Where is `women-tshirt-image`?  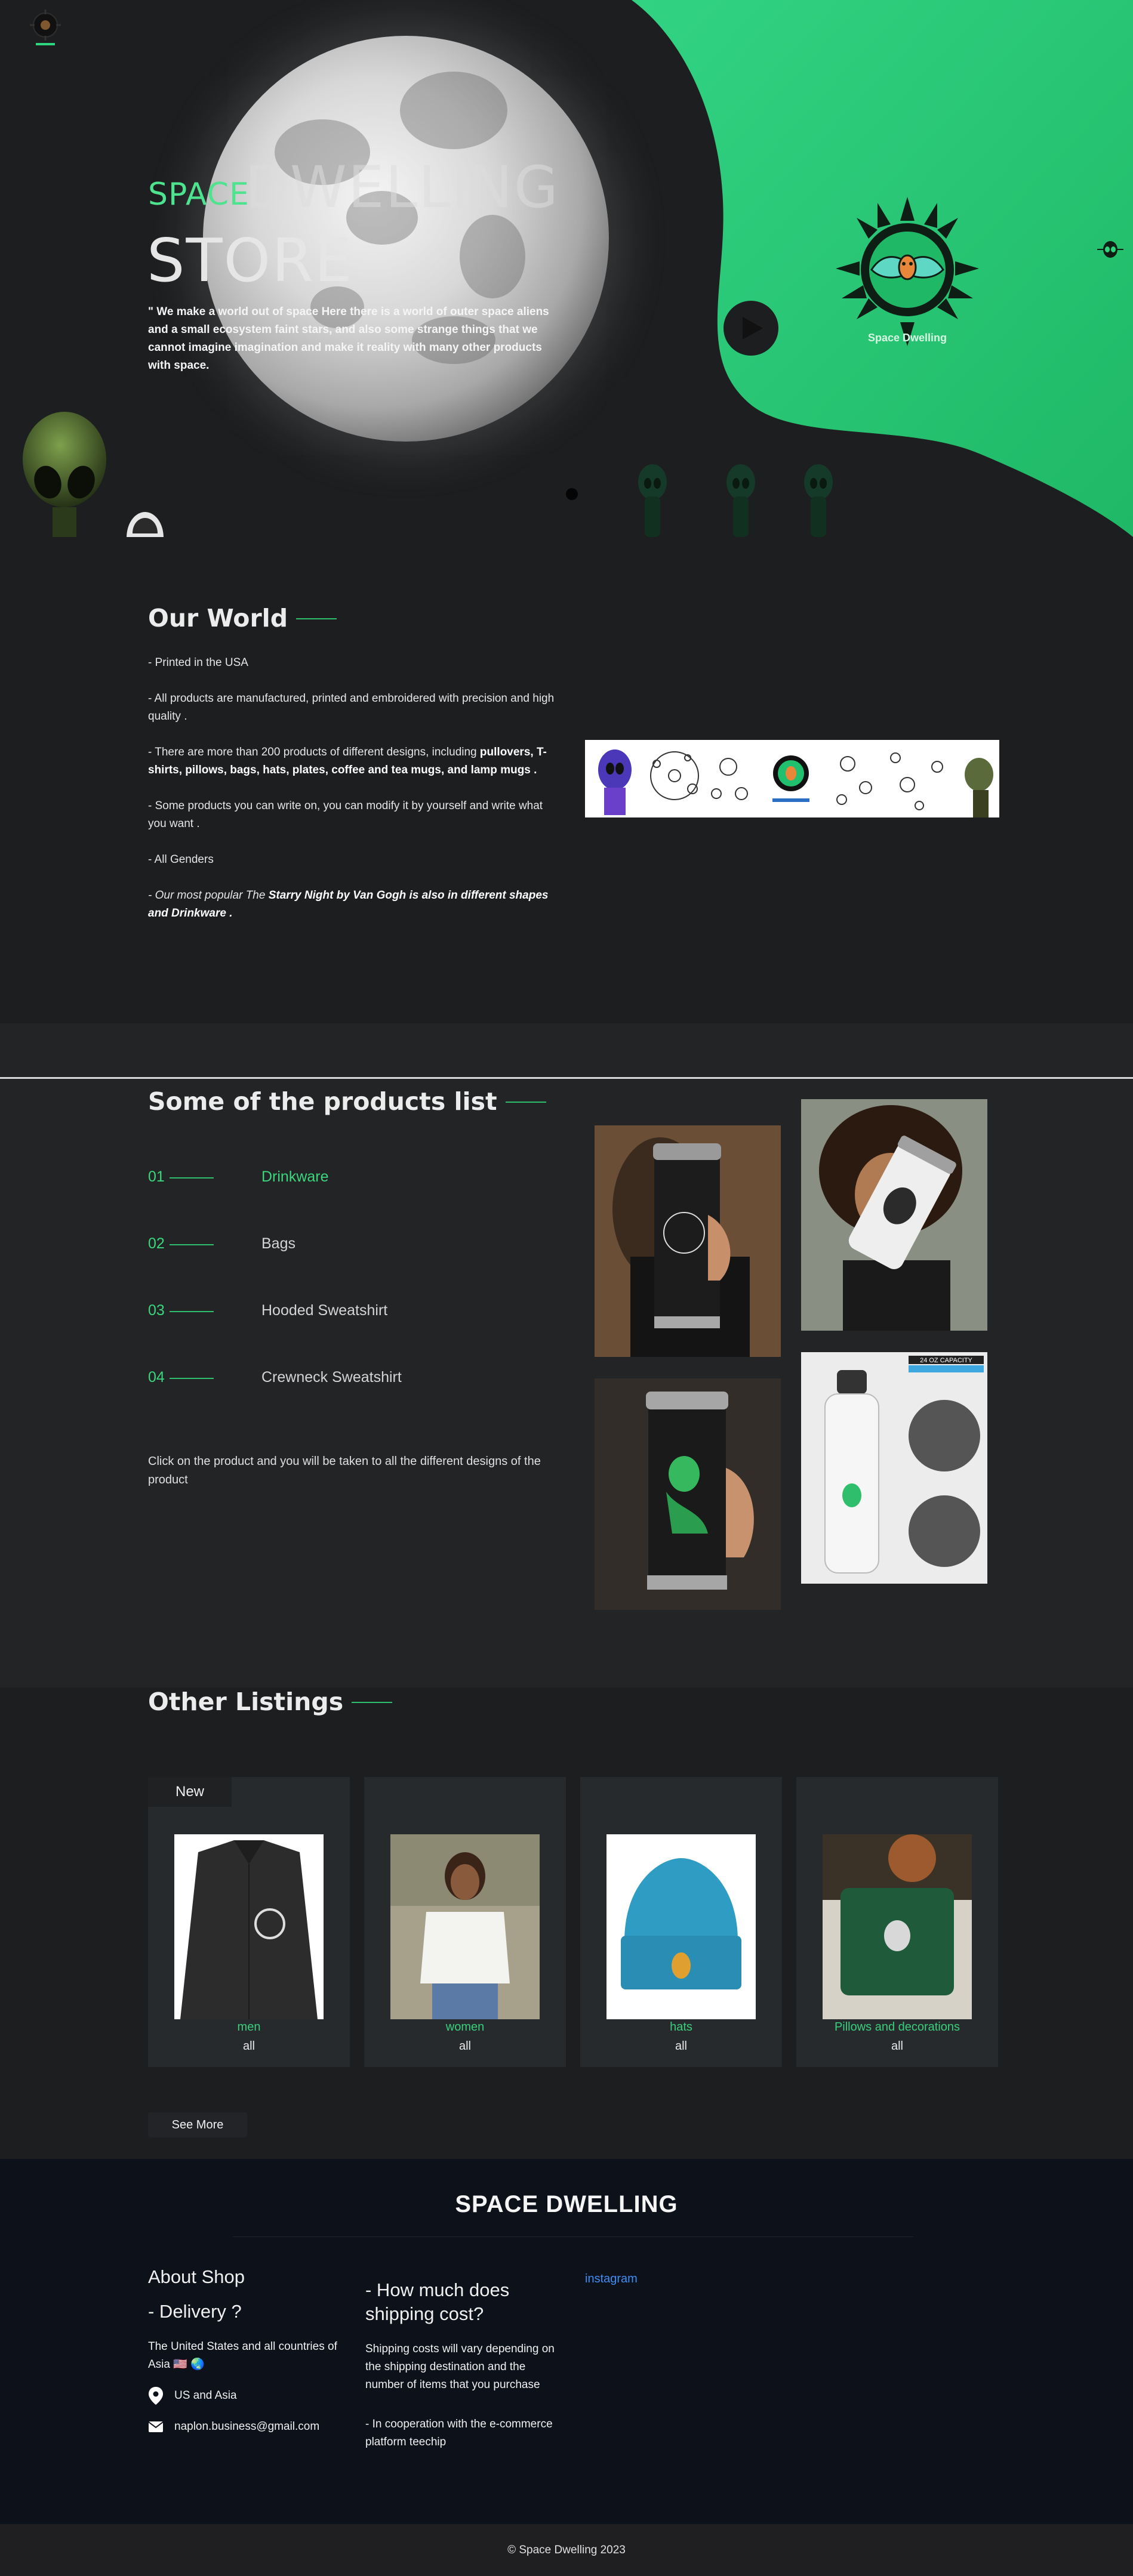 women-tshirt-image is located at coordinates (465, 1926).